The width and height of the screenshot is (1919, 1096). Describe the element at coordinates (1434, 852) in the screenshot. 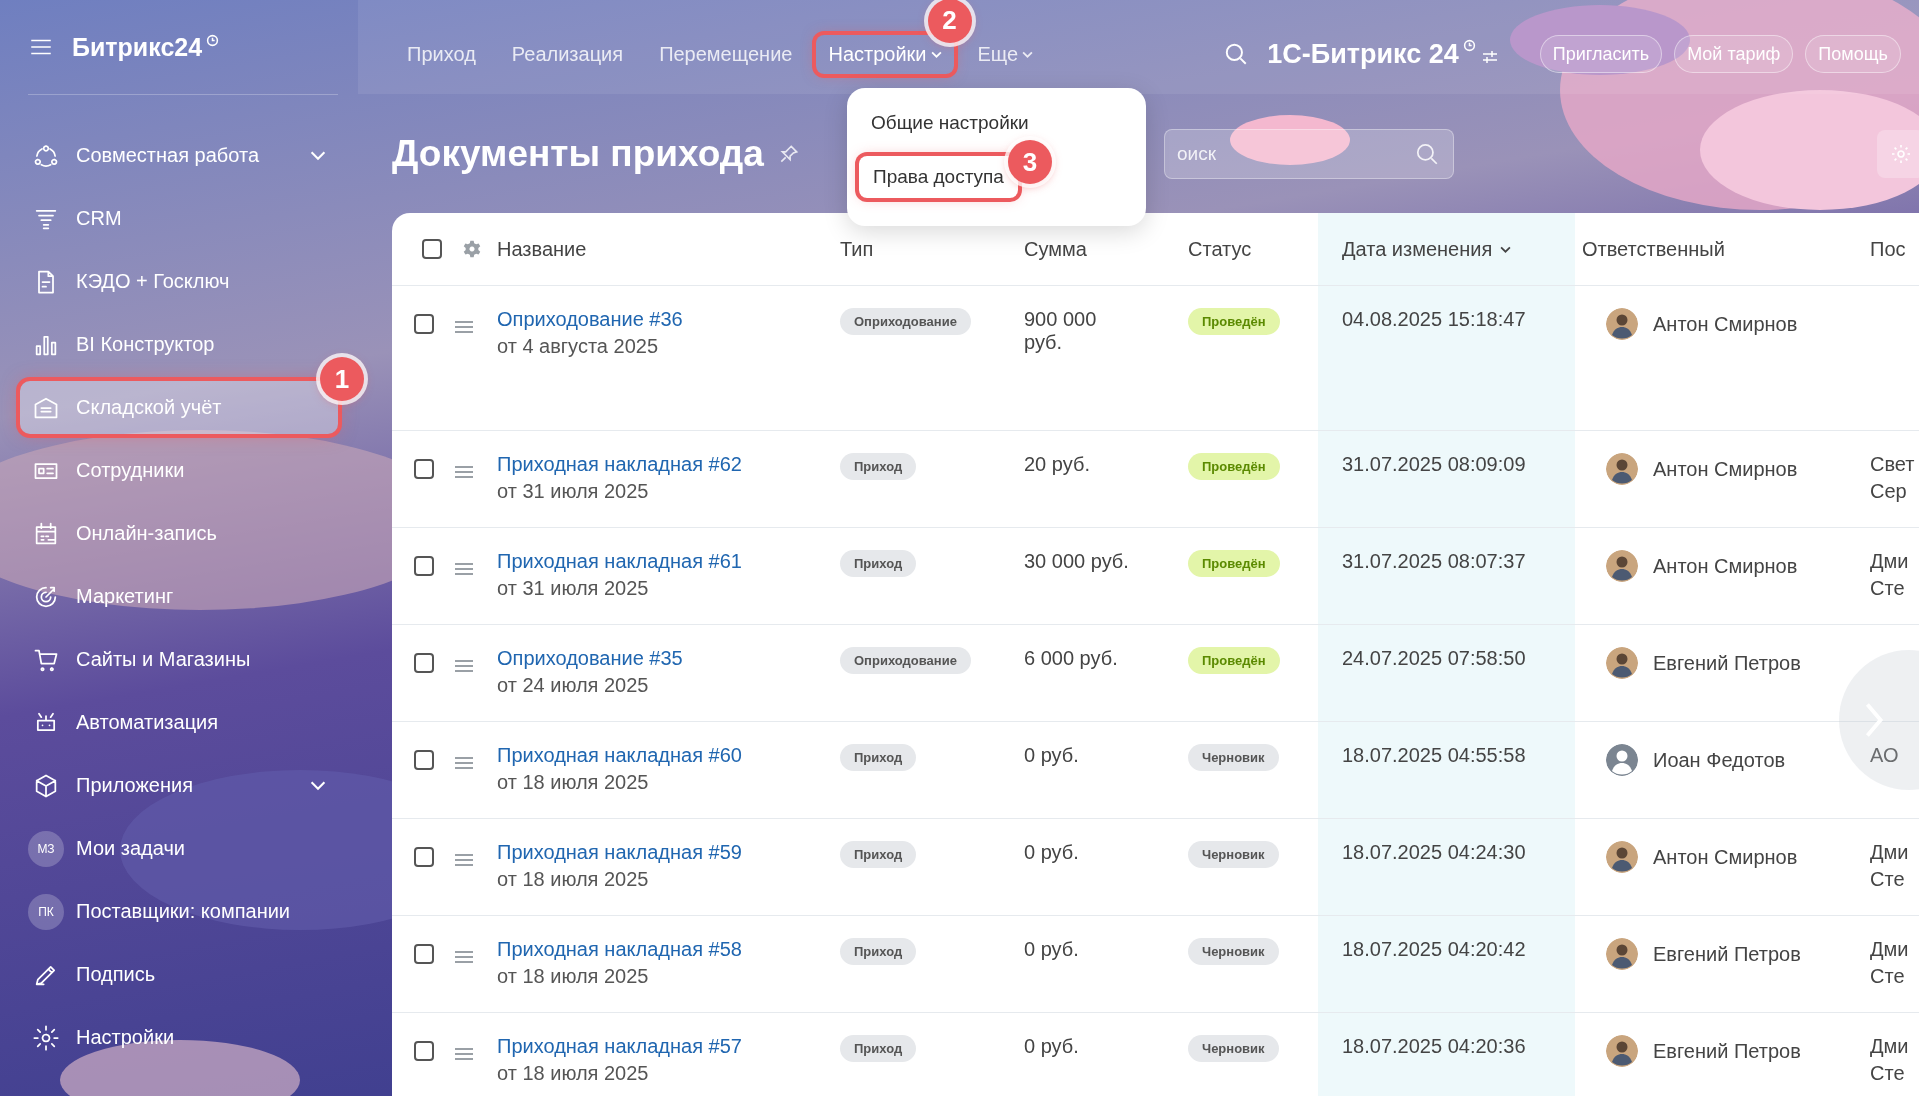

I see `modified-date: 18.07.2025 04:24:30` at that location.